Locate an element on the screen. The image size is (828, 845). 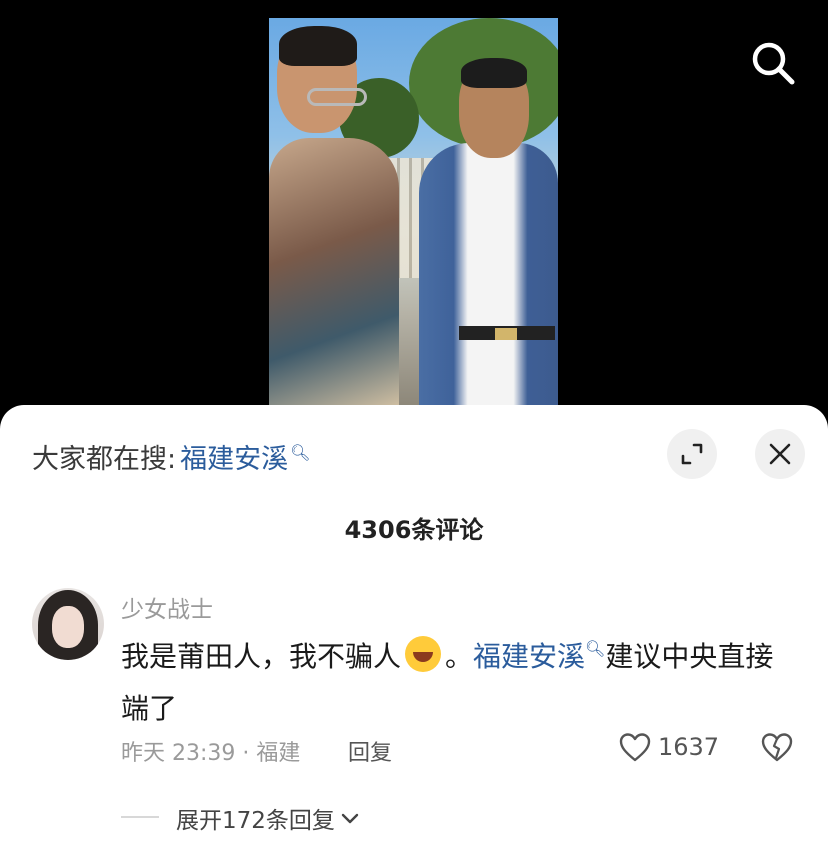
comment-text-part: 我是莆田人，我不骗人 is located at coordinates (261, 656).